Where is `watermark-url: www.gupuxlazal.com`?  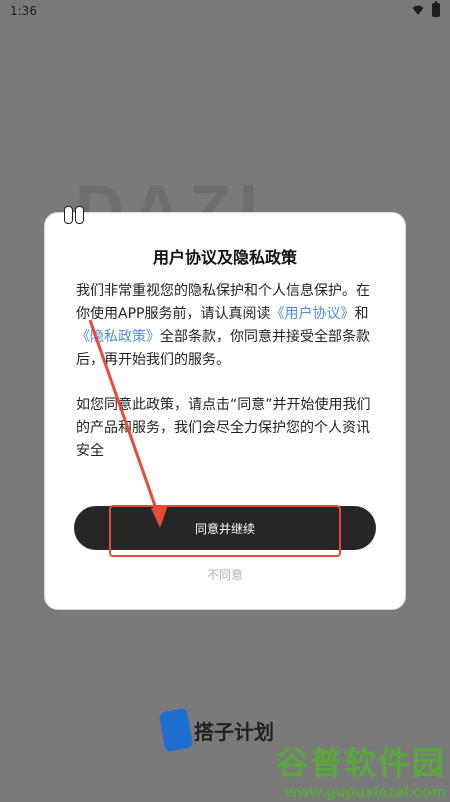
watermark-url: www.gupuxlazal.com is located at coordinates (365, 792).